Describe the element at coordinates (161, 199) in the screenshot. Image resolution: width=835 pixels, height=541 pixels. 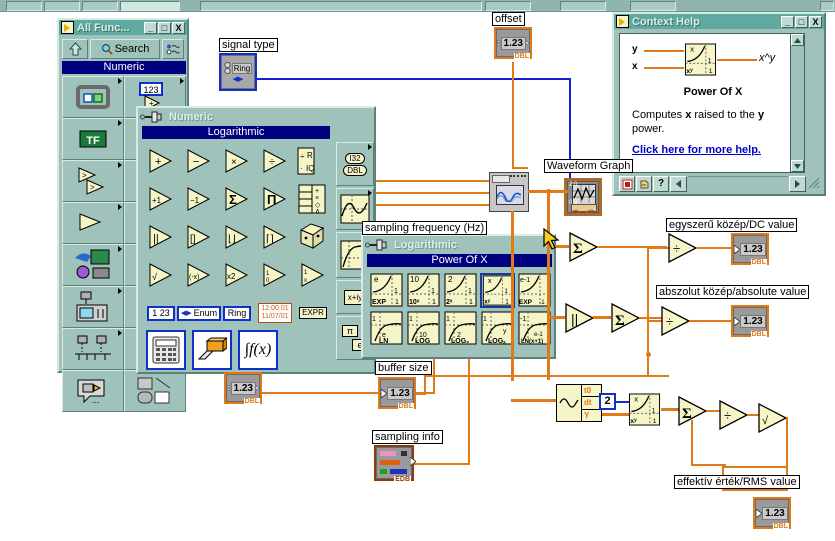
I see `function-increment: +1` at that location.